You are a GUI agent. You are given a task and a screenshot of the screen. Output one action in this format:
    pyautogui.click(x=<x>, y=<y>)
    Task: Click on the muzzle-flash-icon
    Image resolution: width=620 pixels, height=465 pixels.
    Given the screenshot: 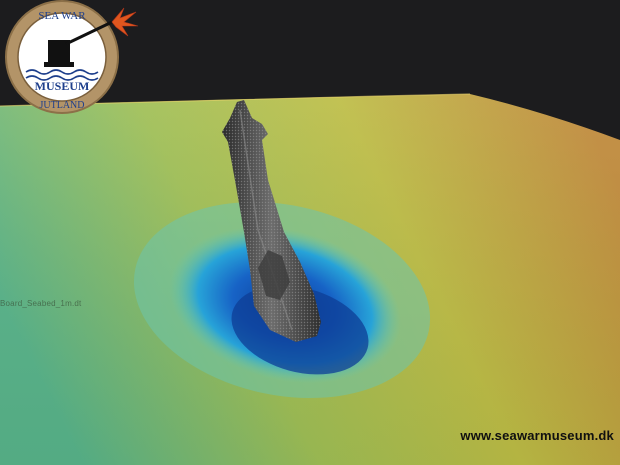 What is the action you would take?
    pyautogui.click(x=125, y=22)
    